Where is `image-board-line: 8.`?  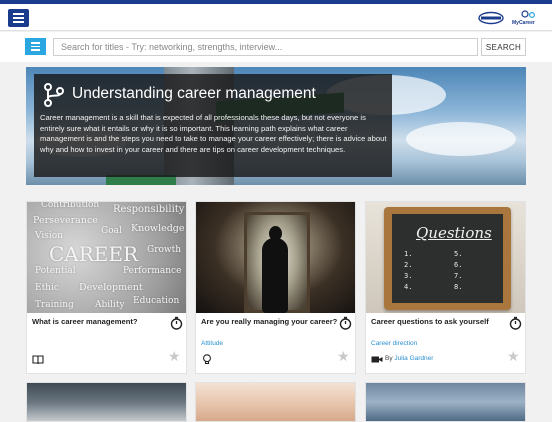 image-board-line: 8. is located at coordinates (458, 287).